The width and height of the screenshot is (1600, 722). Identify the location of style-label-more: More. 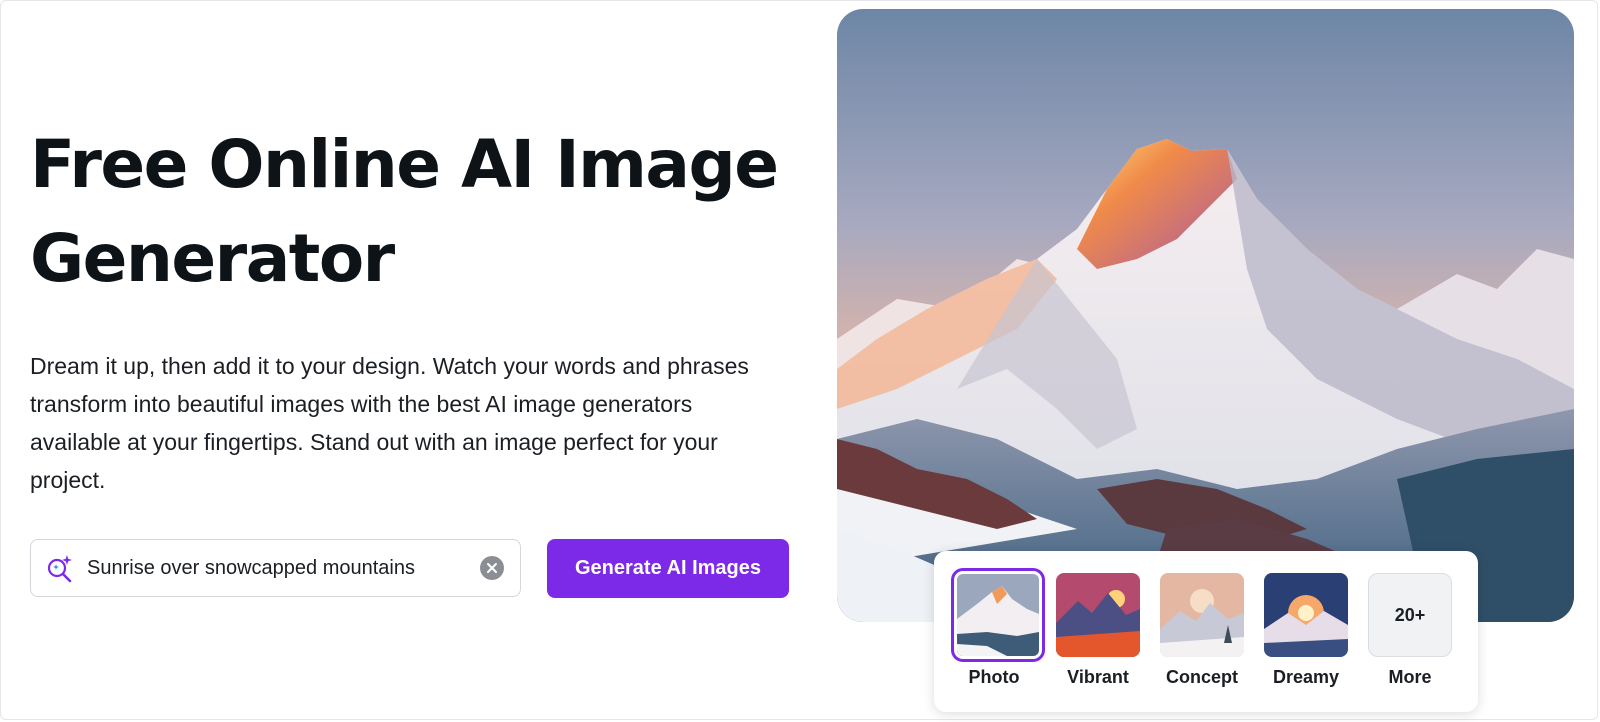
(1410, 677).